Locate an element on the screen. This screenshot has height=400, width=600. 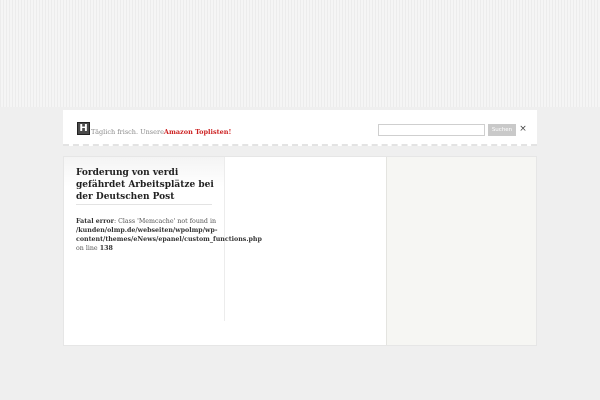
tagline: Täglich frisch. UnsereAmazon Toplisten! is located at coordinates (161, 132).